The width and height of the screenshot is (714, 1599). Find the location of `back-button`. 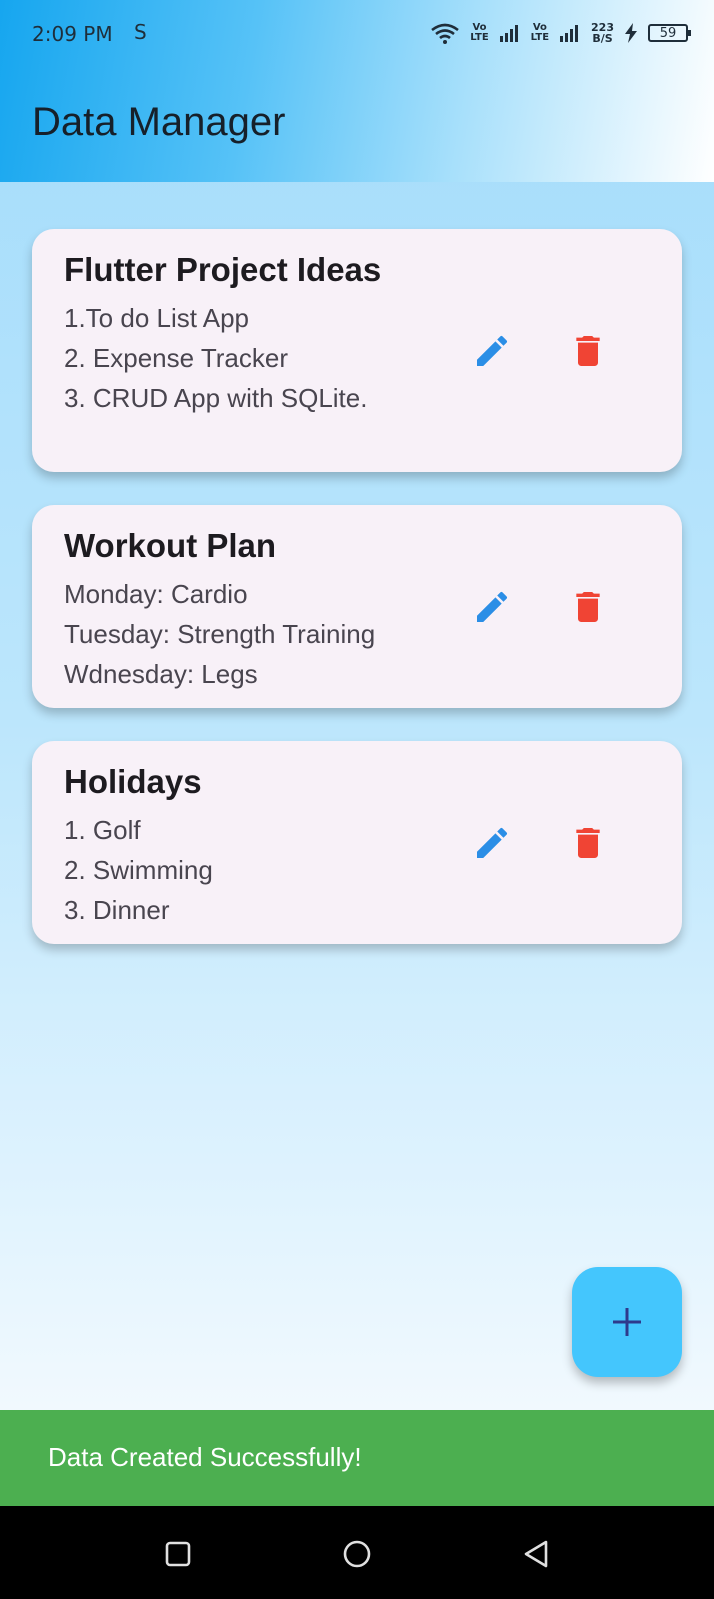

back-button is located at coordinates (536, 1554).